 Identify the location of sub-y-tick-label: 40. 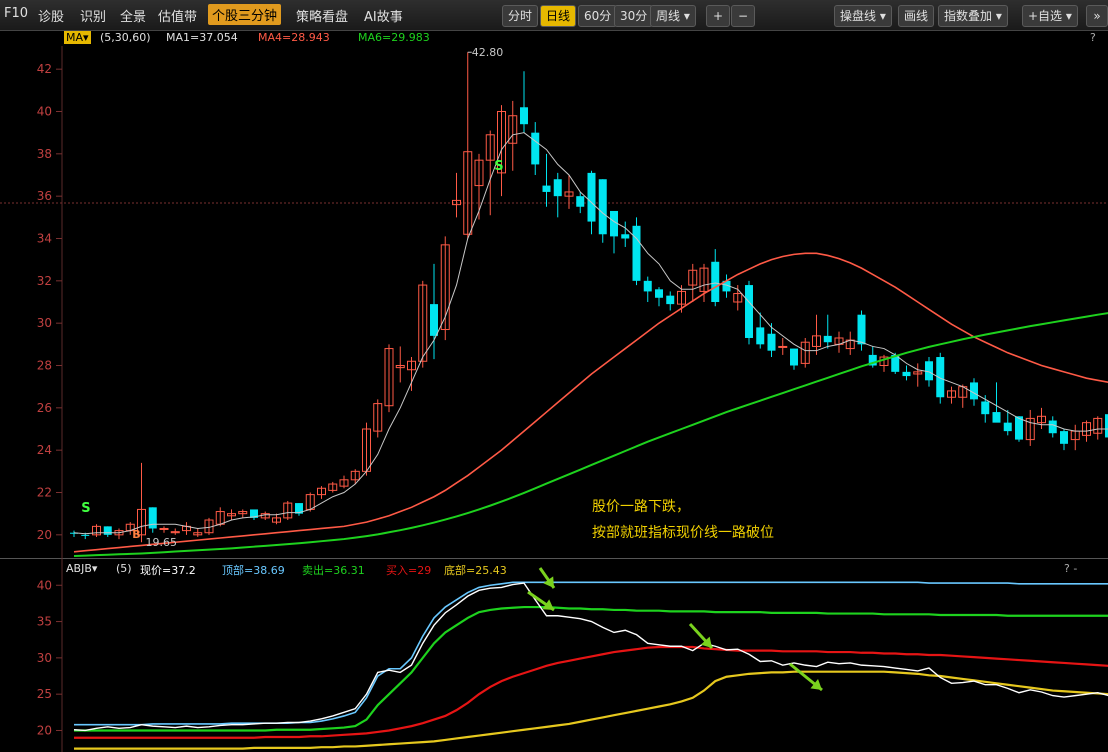
(44, 585).